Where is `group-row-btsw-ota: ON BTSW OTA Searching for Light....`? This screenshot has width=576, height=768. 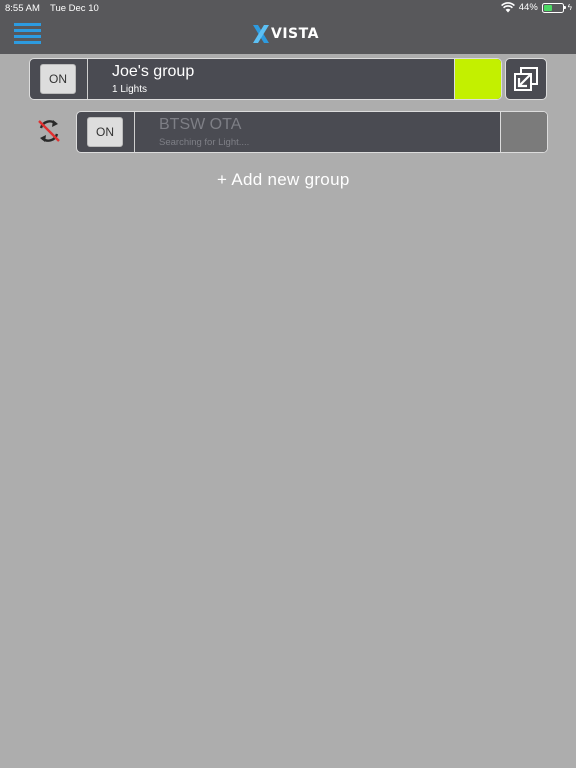
group-row-btsw-ota: ON BTSW OTA Searching for Light.... is located at coordinates (312, 132).